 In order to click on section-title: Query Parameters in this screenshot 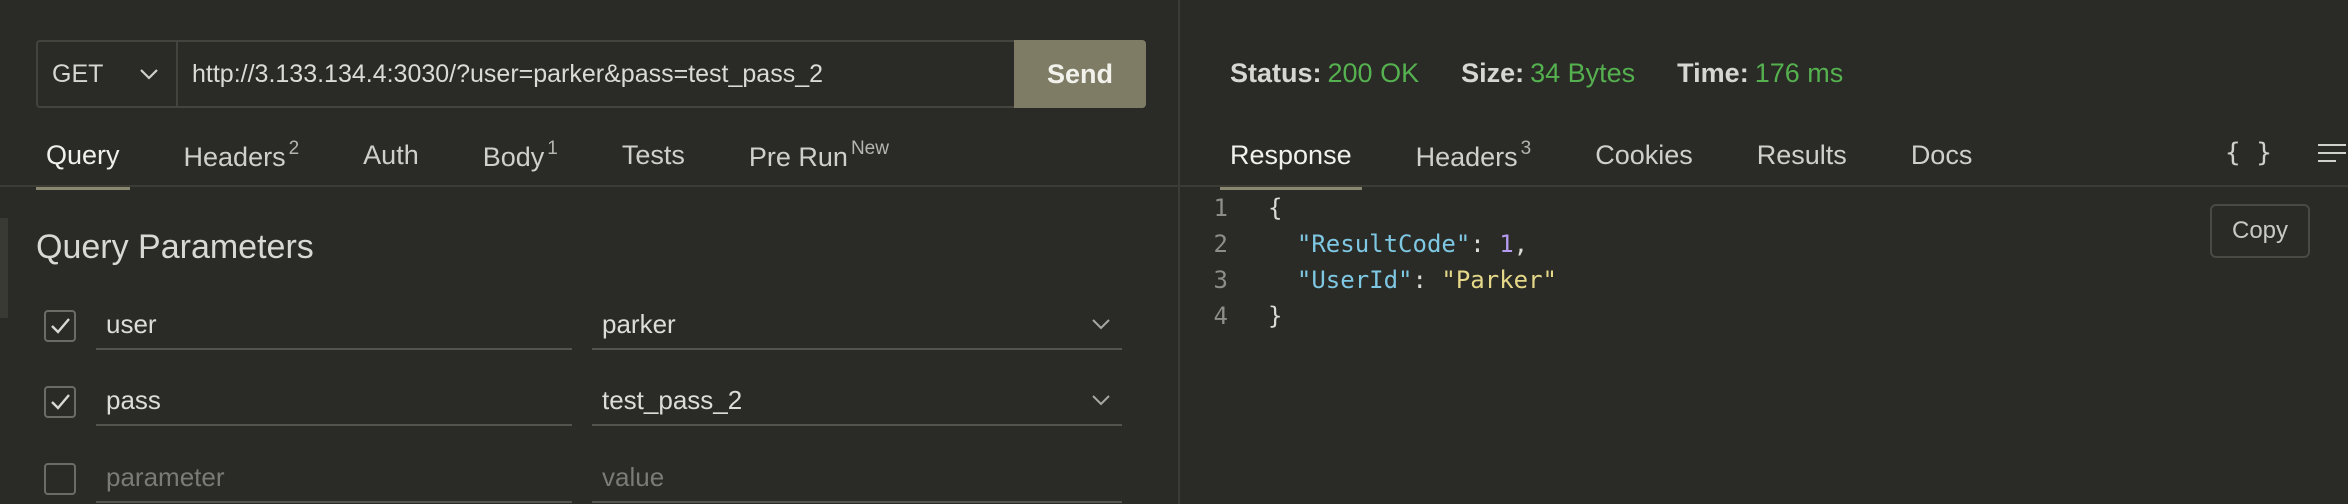, I will do `click(175, 247)`.